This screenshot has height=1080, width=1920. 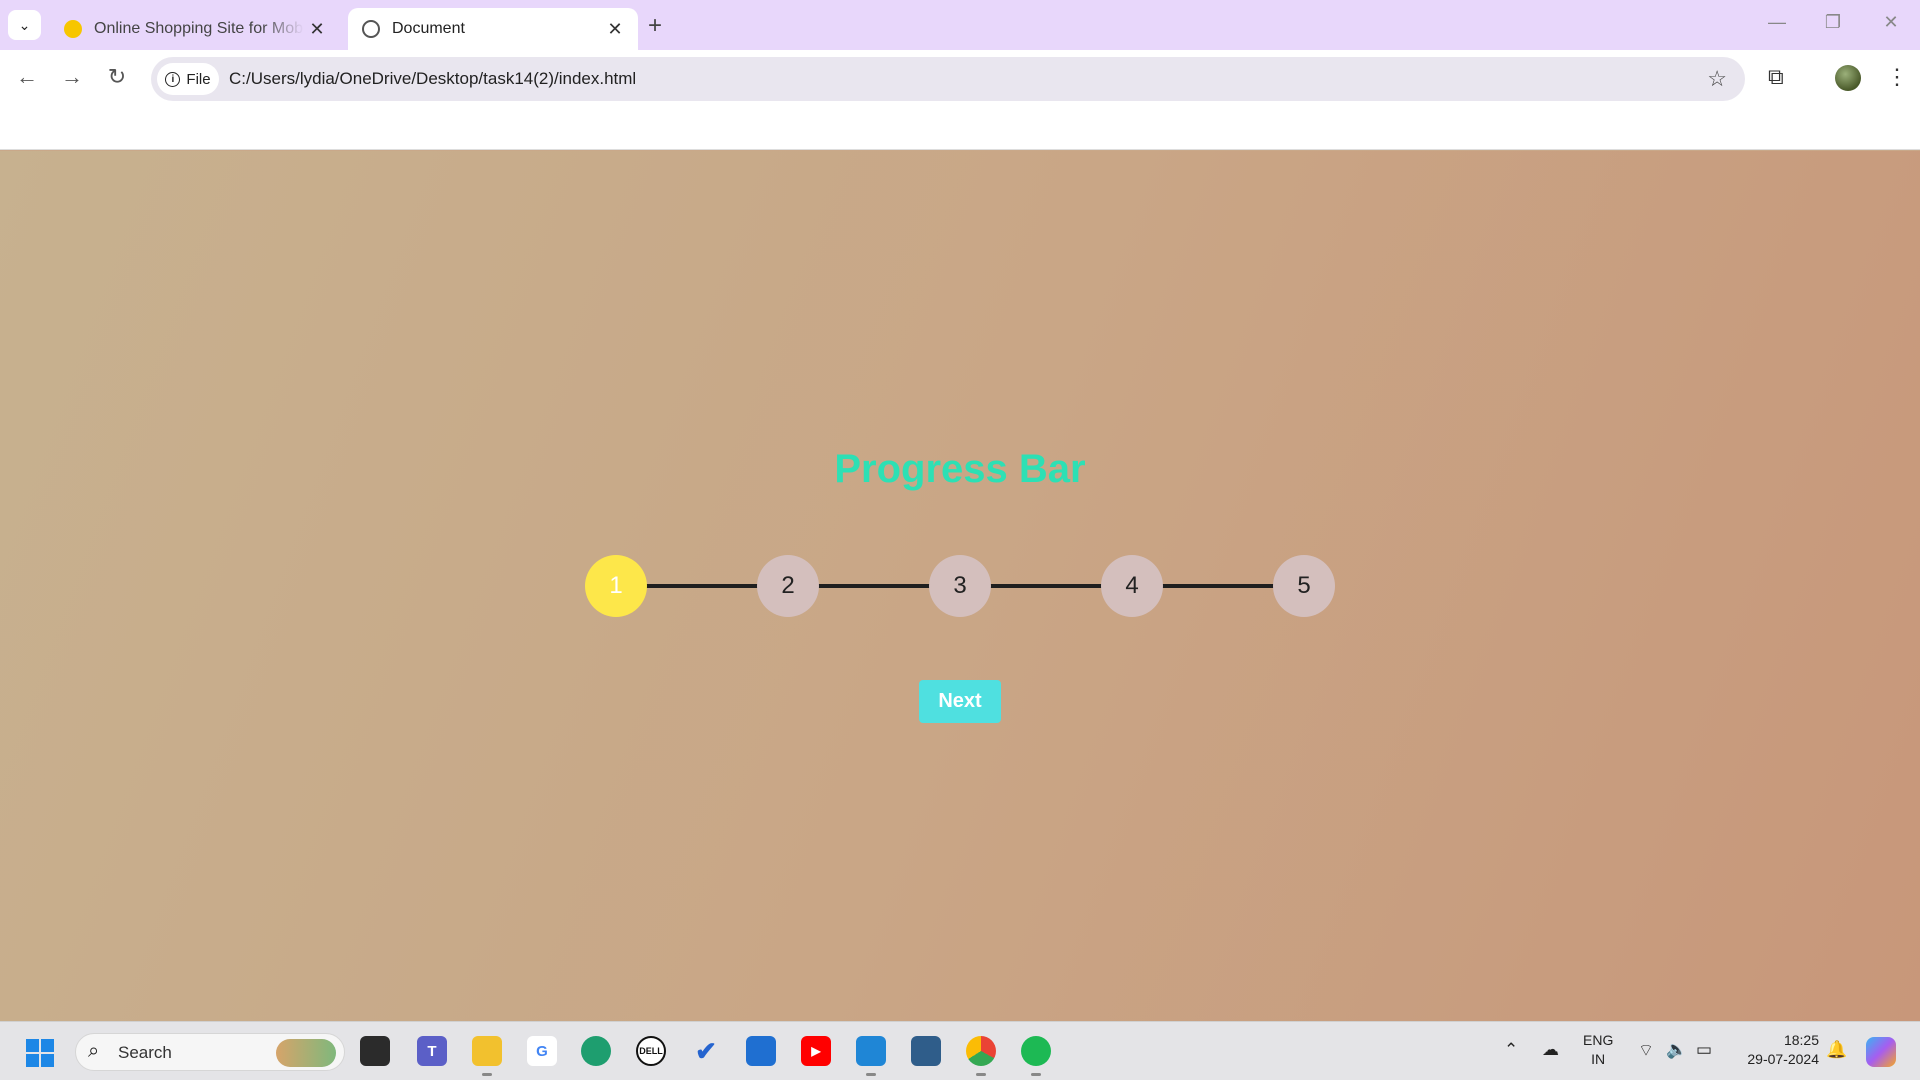 What do you see at coordinates (1777, 22) in the screenshot?
I see `minimize-icon: —` at bounding box center [1777, 22].